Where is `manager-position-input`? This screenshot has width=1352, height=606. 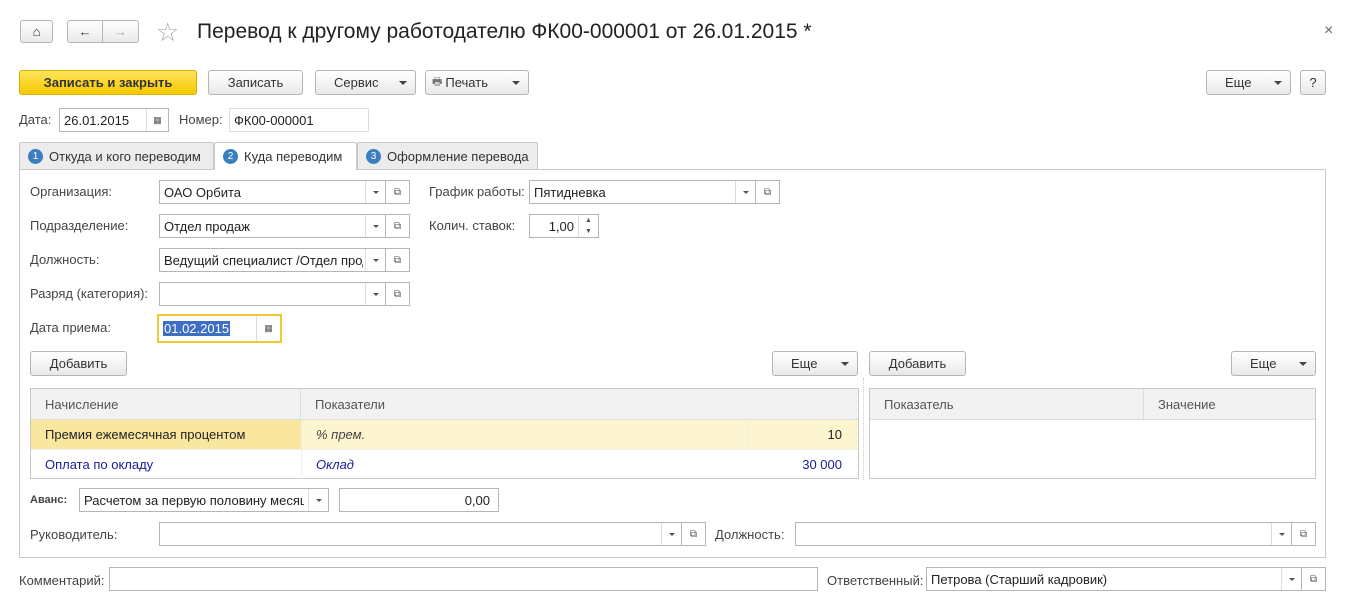 manager-position-input is located at coordinates (1043, 534).